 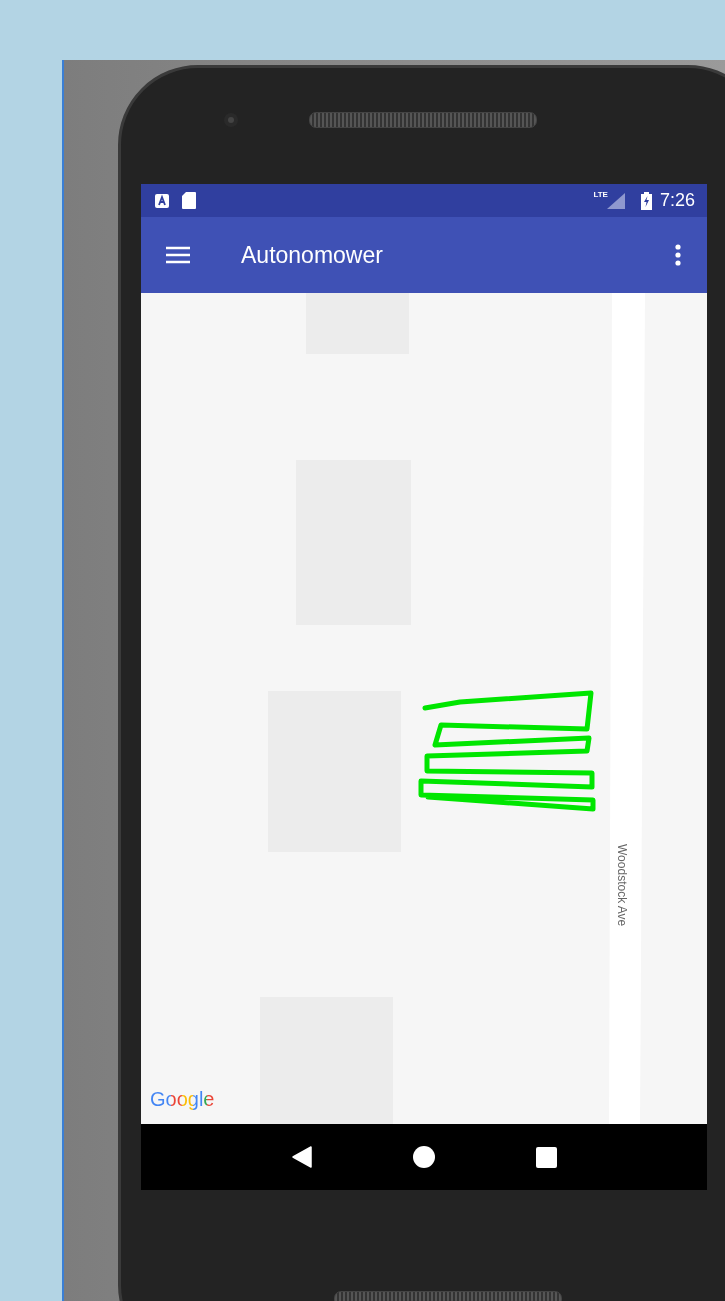 I want to click on notification-icon, so click(x=162, y=200).